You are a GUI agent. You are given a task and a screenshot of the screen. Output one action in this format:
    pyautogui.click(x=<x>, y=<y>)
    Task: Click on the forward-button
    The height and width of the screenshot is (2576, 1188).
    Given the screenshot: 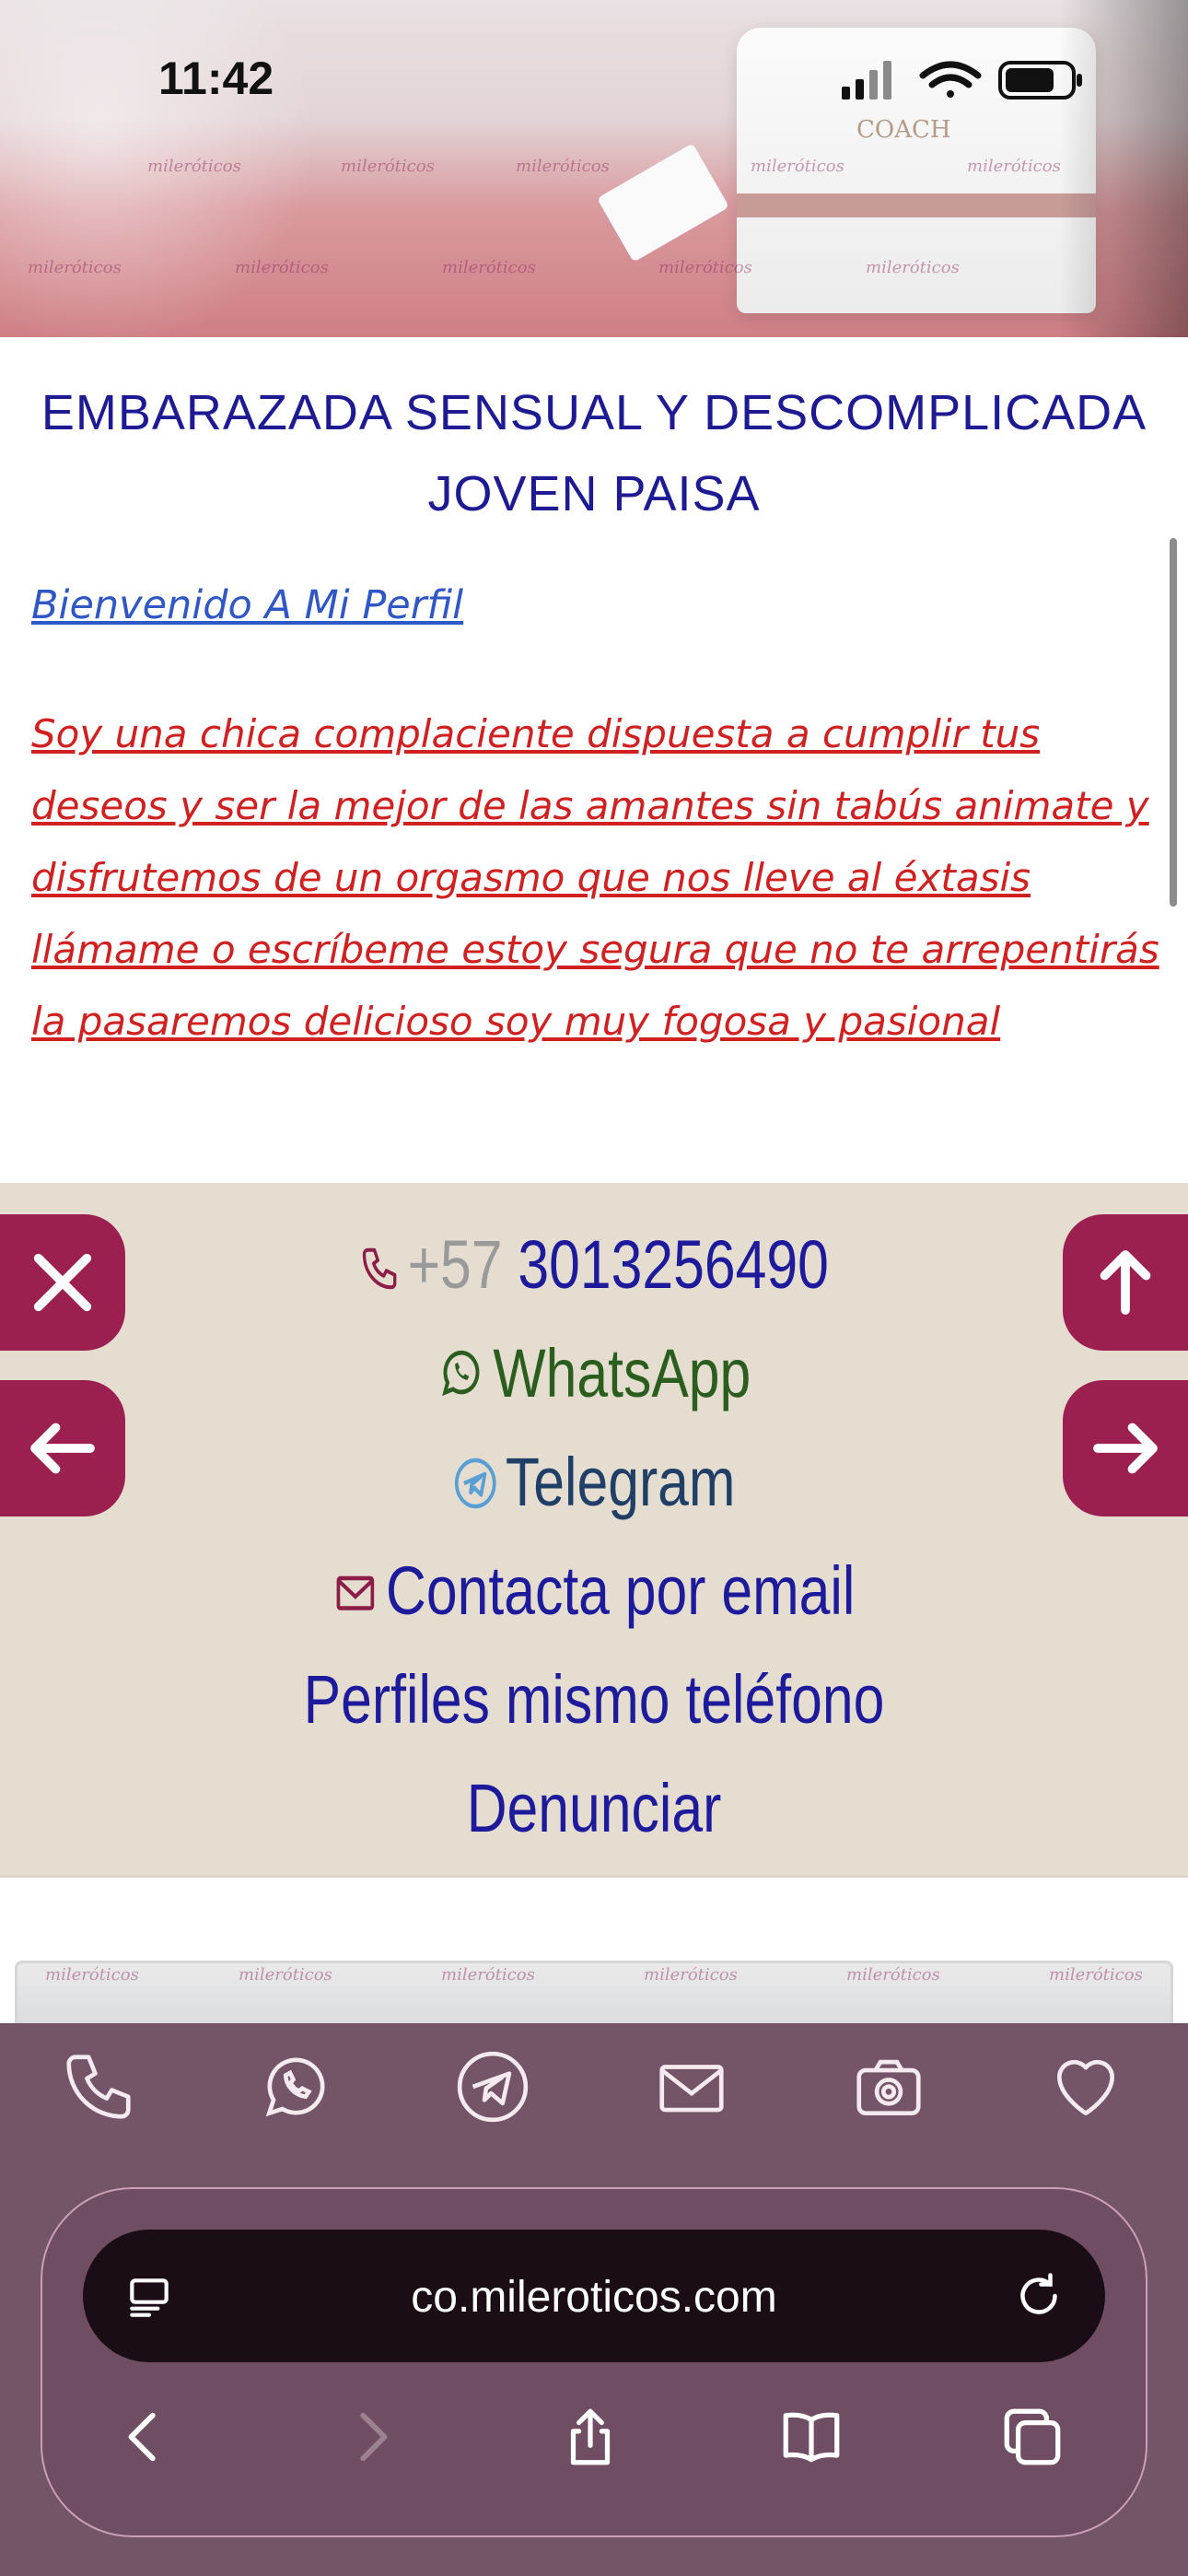 What is the action you would take?
    pyautogui.click(x=371, y=2436)
    